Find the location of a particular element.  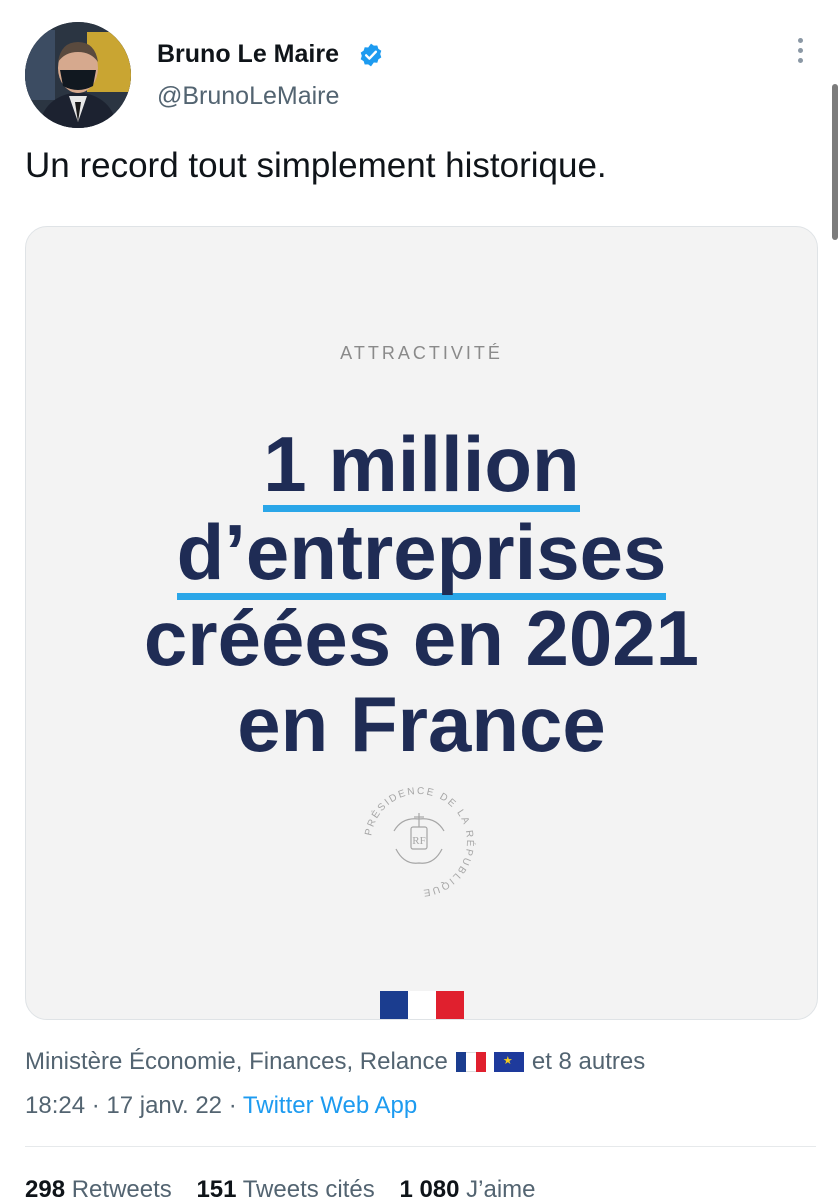

french-flag-icon is located at coordinates (422, 1005).